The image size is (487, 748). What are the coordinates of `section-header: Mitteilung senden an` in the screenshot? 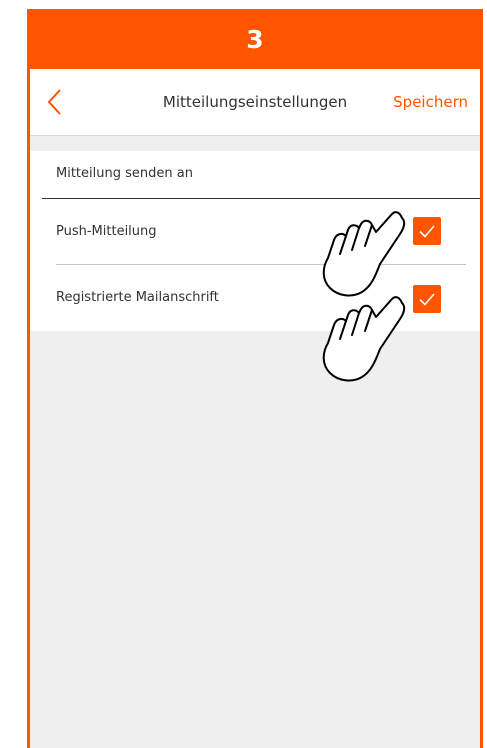 It's located at (255, 175).